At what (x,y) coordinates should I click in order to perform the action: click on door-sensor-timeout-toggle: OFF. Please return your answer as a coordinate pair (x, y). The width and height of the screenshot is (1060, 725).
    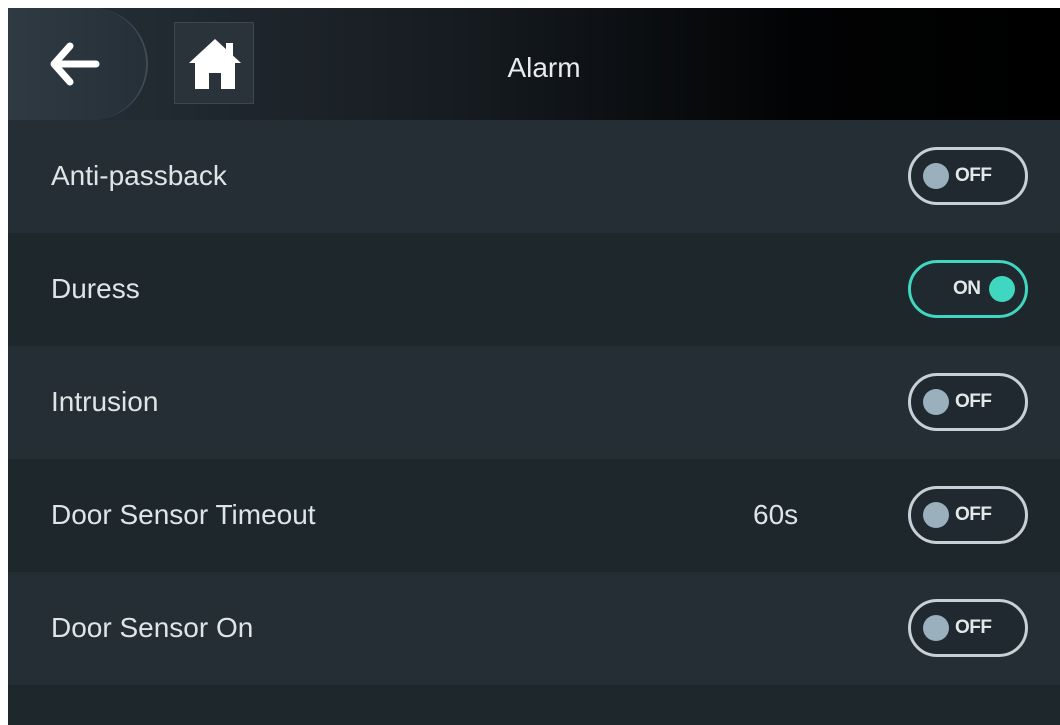
    Looking at the image, I should click on (968, 515).